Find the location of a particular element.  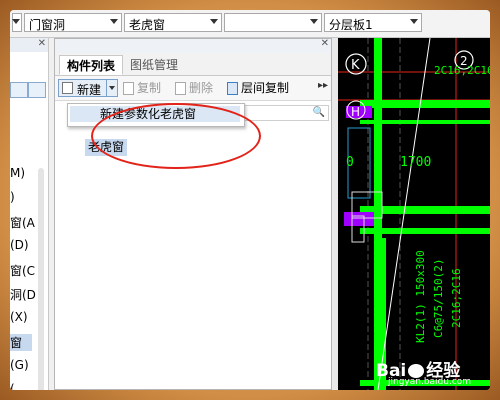

rebar-label-bottom: 2C16;2C16 is located at coordinates (456, 298).